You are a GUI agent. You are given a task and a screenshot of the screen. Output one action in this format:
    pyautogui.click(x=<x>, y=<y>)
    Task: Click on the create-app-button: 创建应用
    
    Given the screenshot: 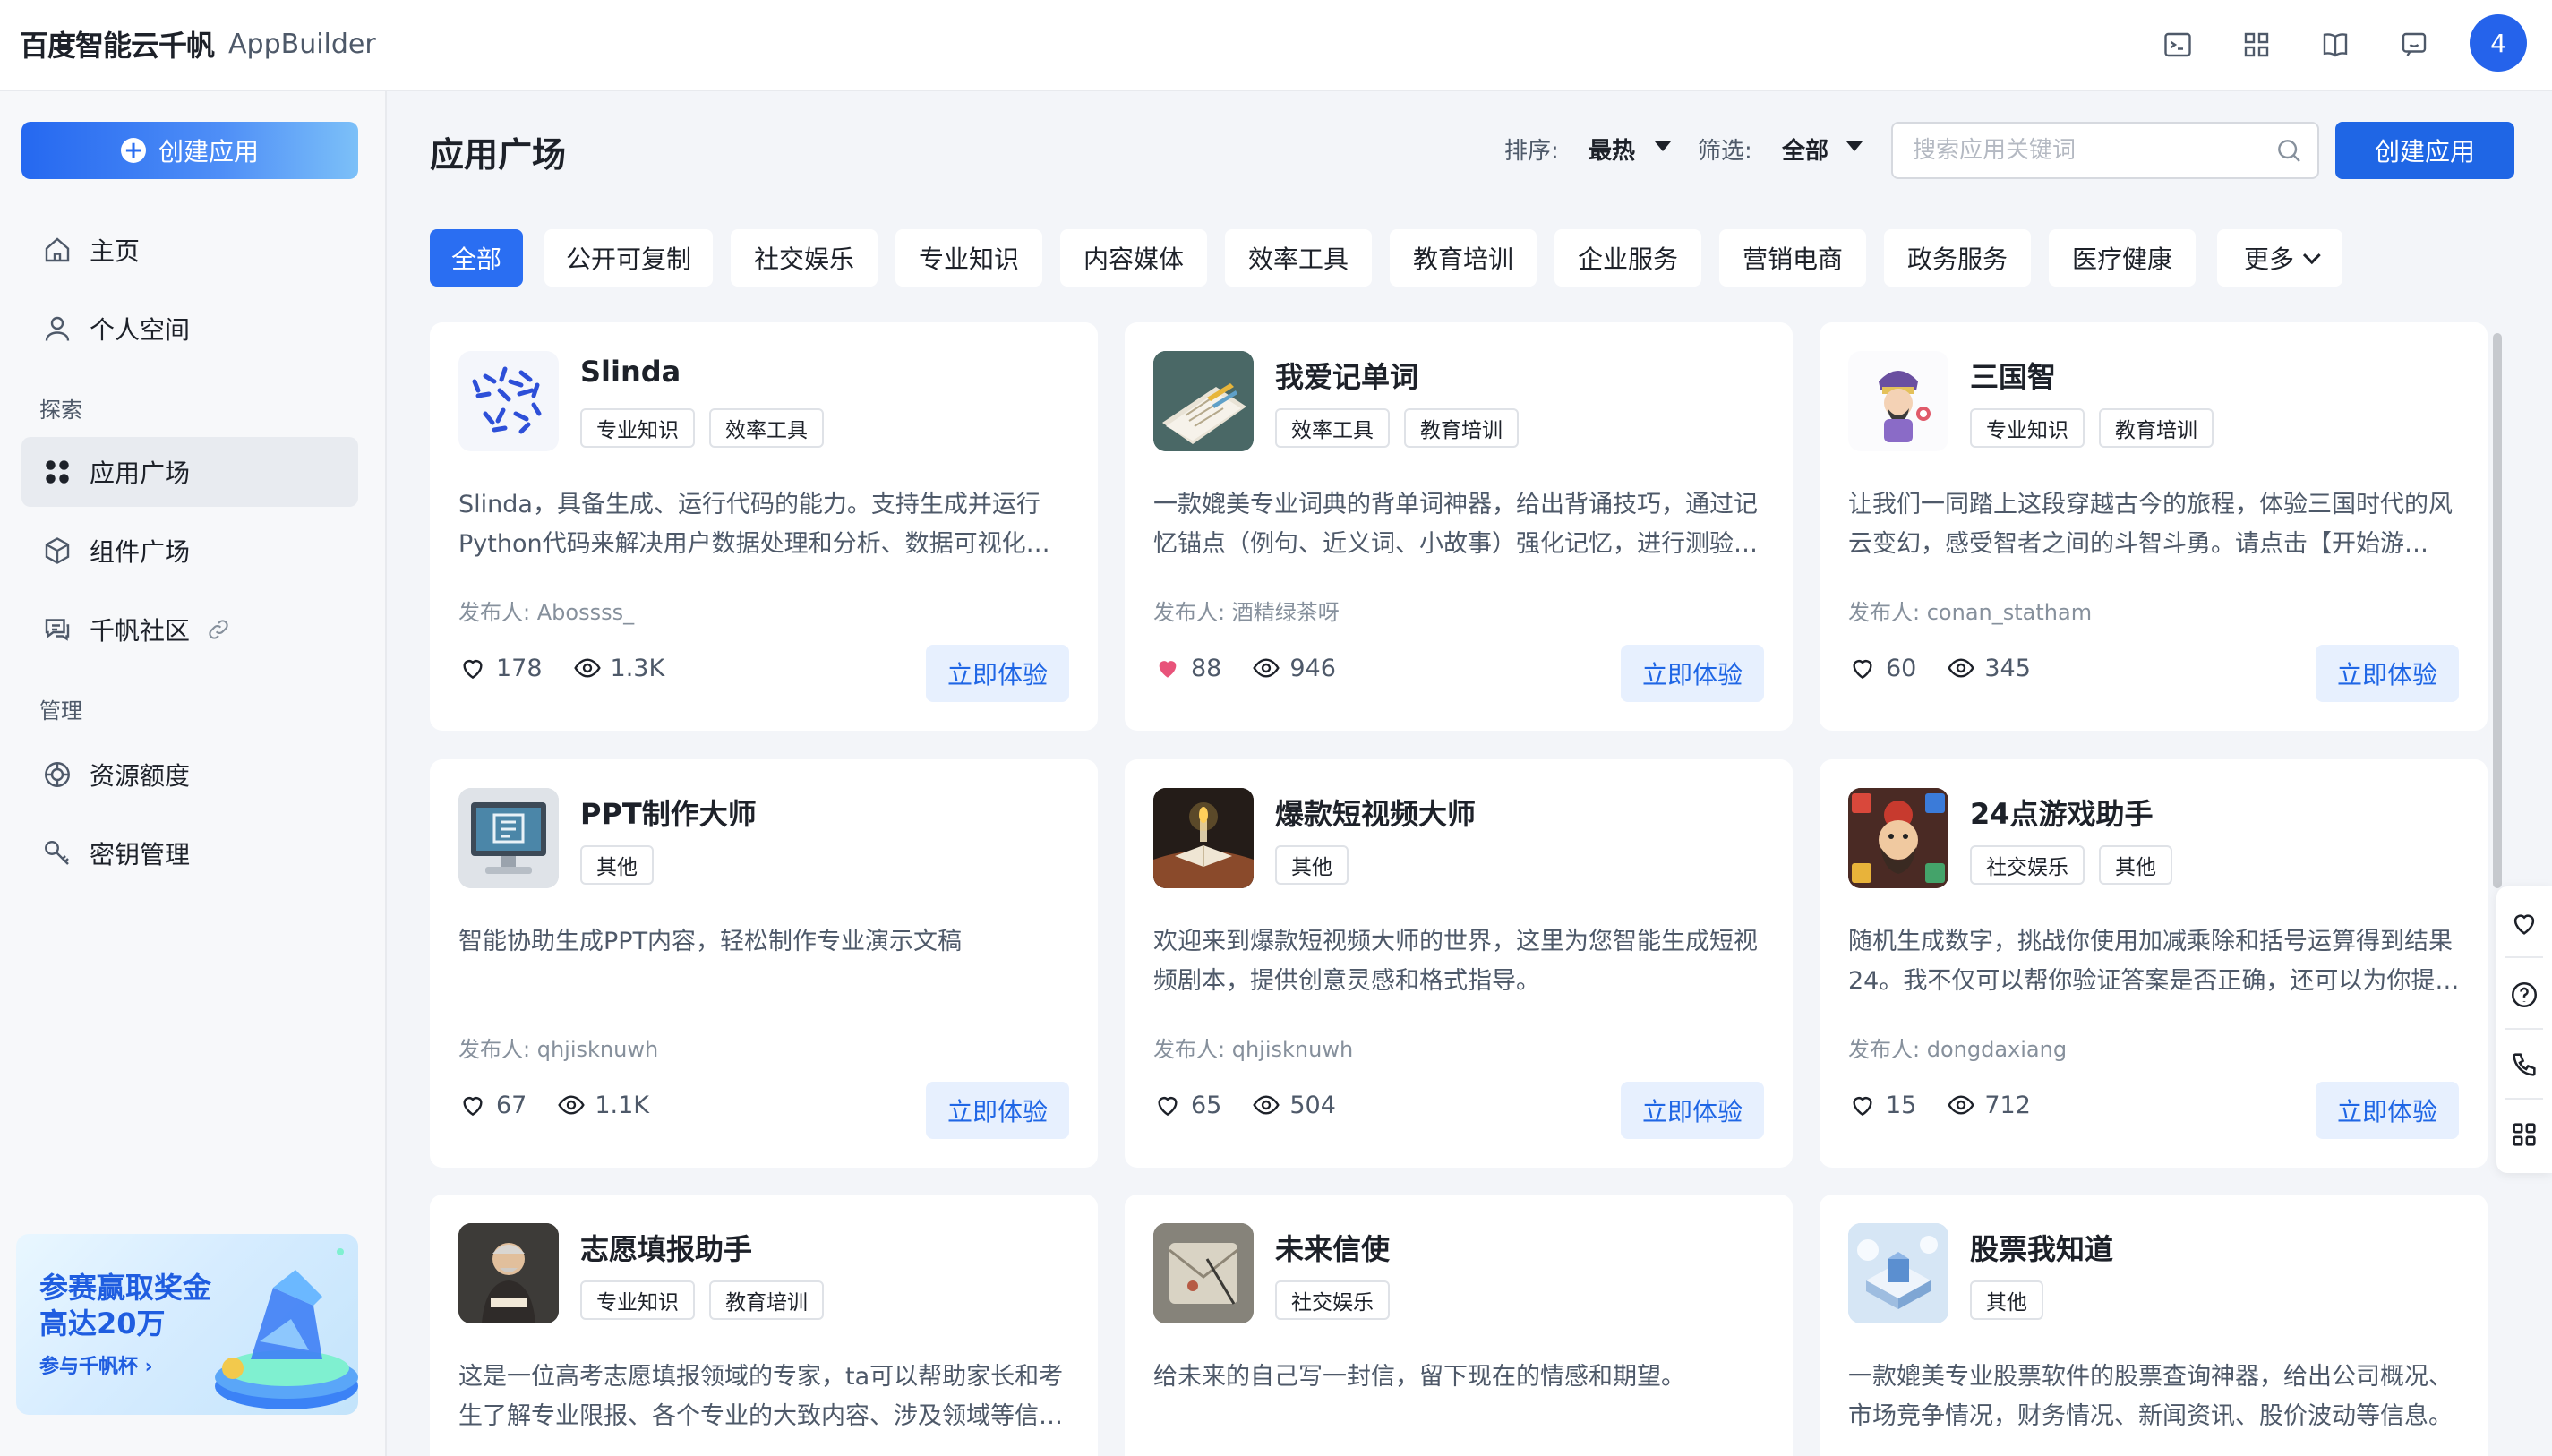 What is the action you would take?
    pyautogui.click(x=2424, y=150)
    